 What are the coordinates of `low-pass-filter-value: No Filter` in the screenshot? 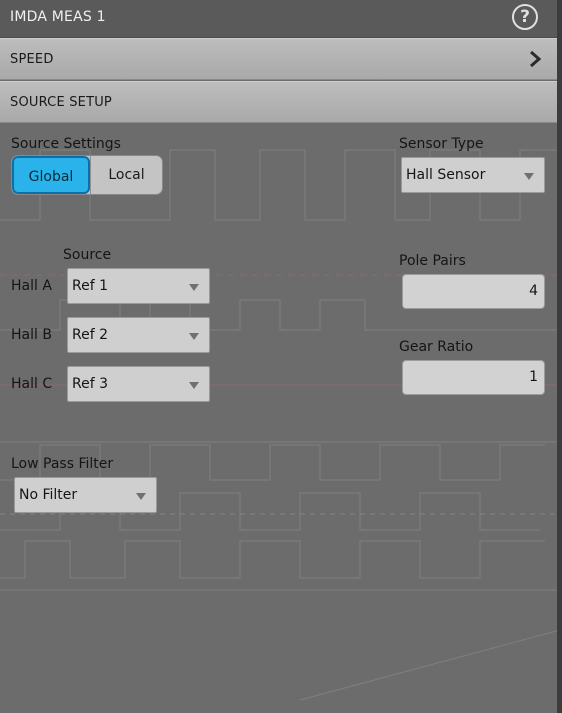 It's located at (48, 495).